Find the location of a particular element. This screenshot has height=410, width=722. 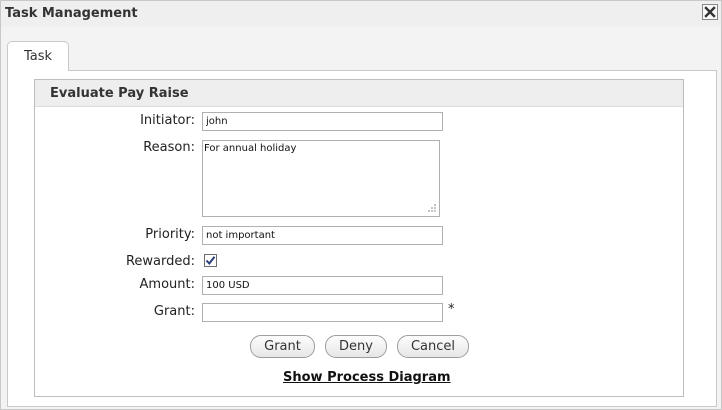

priority-label: Priority: is located at coordinates (170, 234).